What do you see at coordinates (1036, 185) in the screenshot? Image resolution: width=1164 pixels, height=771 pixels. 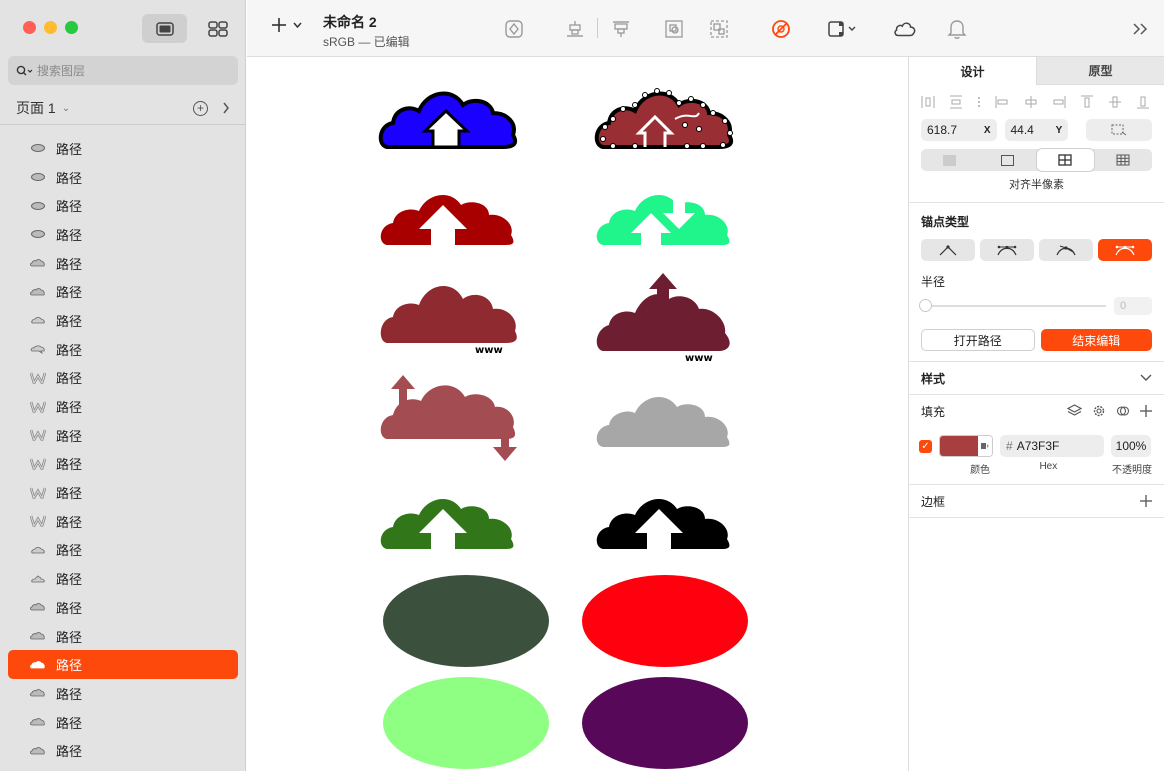 I see `pixel-align-caption: 对齐半像素` at bounding box center [1036, 185].